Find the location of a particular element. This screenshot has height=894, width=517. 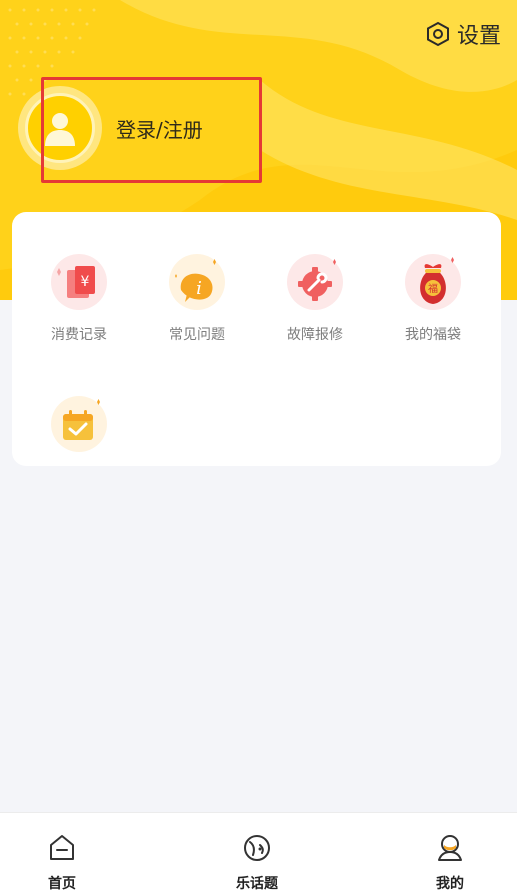

wrench-gear-icon is located at coordinates (315, 282).